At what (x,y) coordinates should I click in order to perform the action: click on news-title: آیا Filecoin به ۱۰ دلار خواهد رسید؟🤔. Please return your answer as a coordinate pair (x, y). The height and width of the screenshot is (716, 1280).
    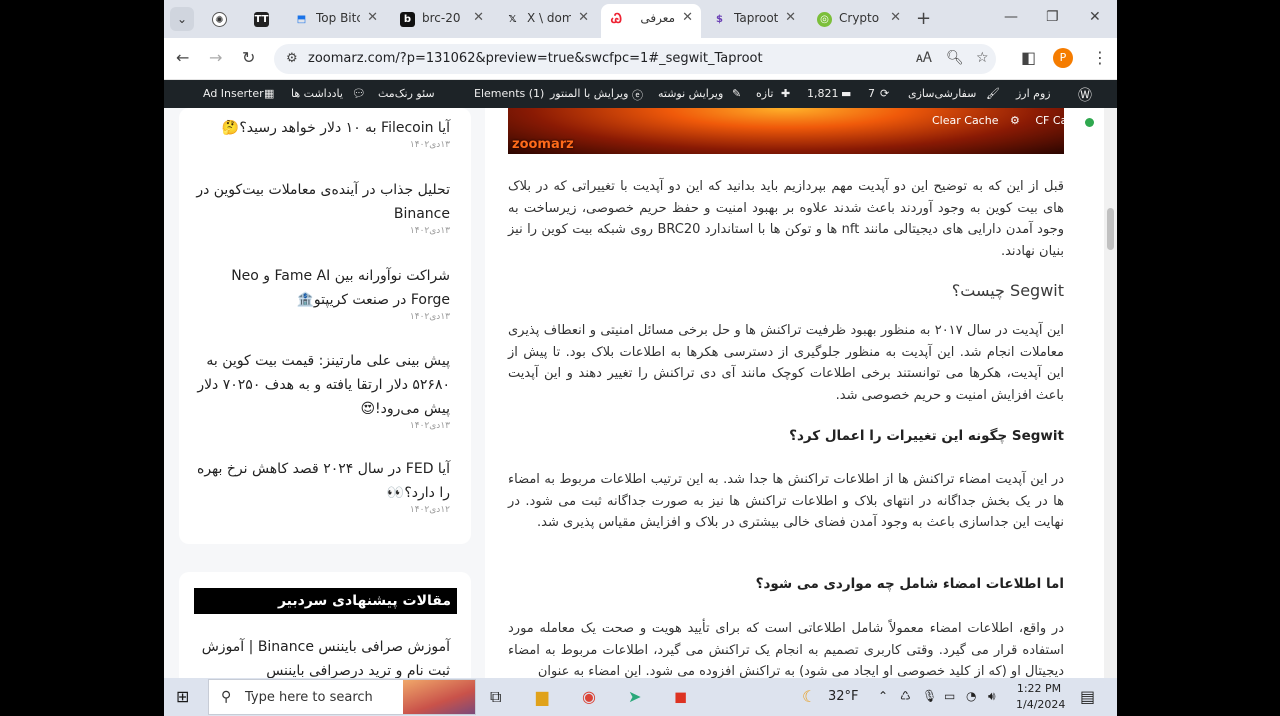
    Looking at the image, I should click on (321, 128).